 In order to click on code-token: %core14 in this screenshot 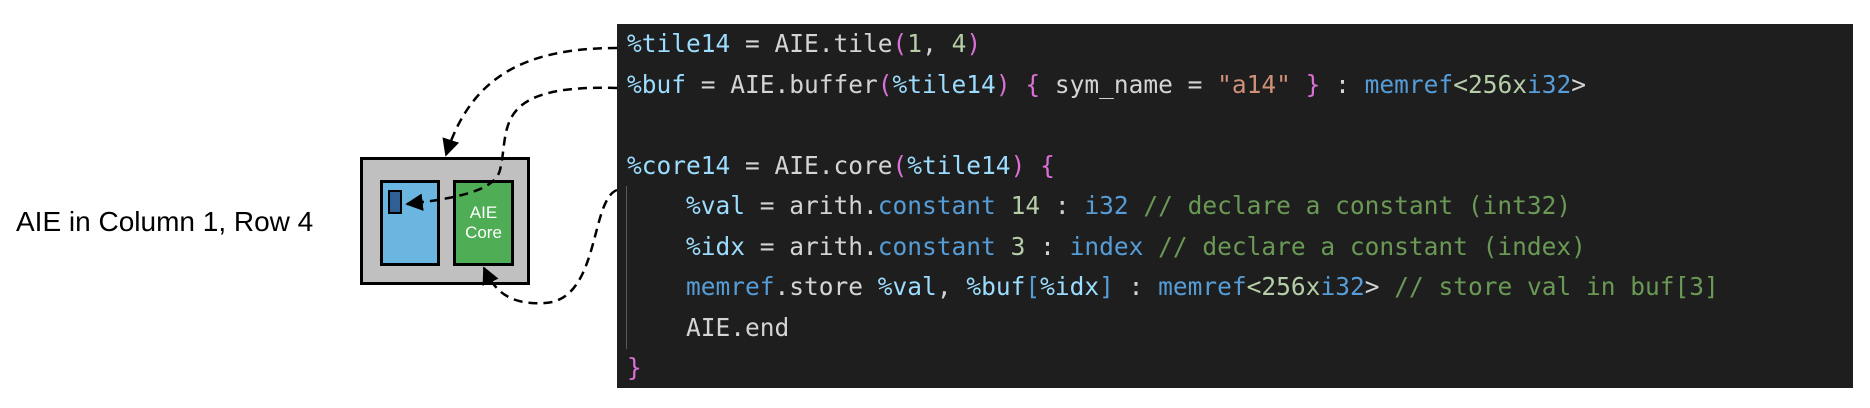, I will do `click(679, 165)`.